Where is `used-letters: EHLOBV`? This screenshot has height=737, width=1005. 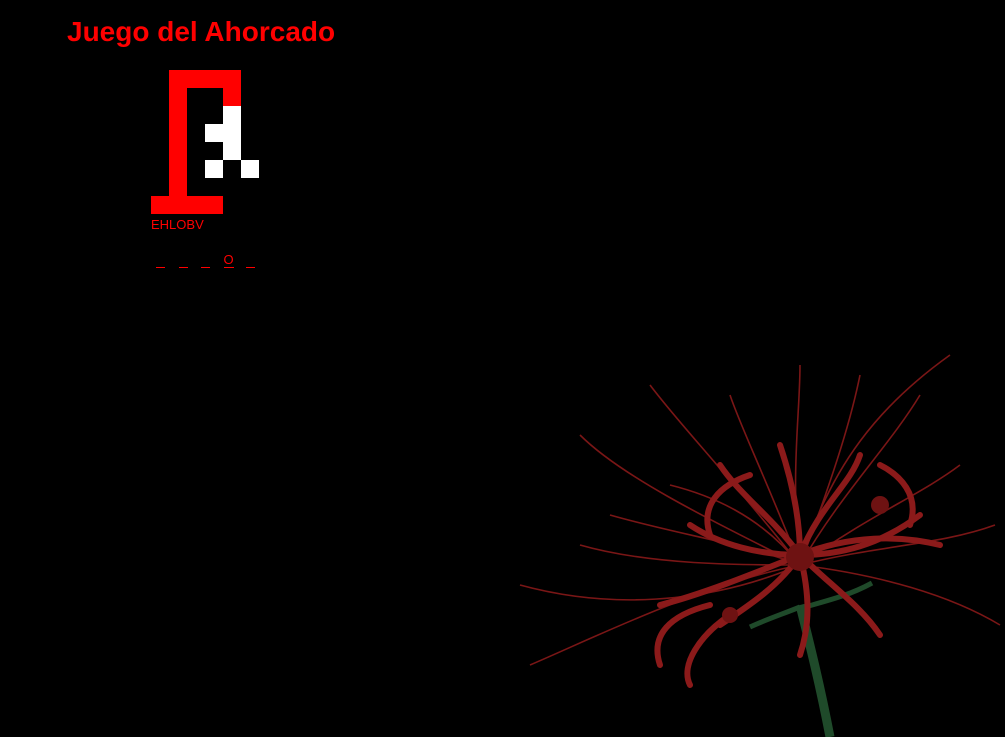
used-letters: EHLOBV is located at coordinates (177, 224).